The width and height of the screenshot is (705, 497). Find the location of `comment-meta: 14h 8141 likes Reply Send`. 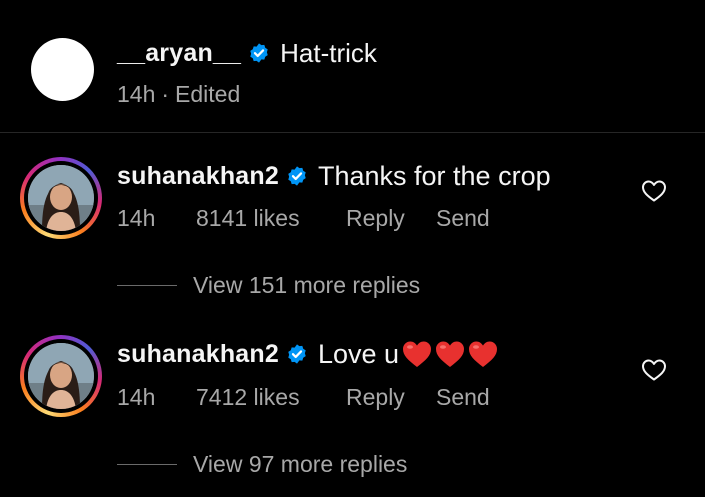

comment-meta: 14h 8141 likes Reply Send is located at coordinates (303, 218).